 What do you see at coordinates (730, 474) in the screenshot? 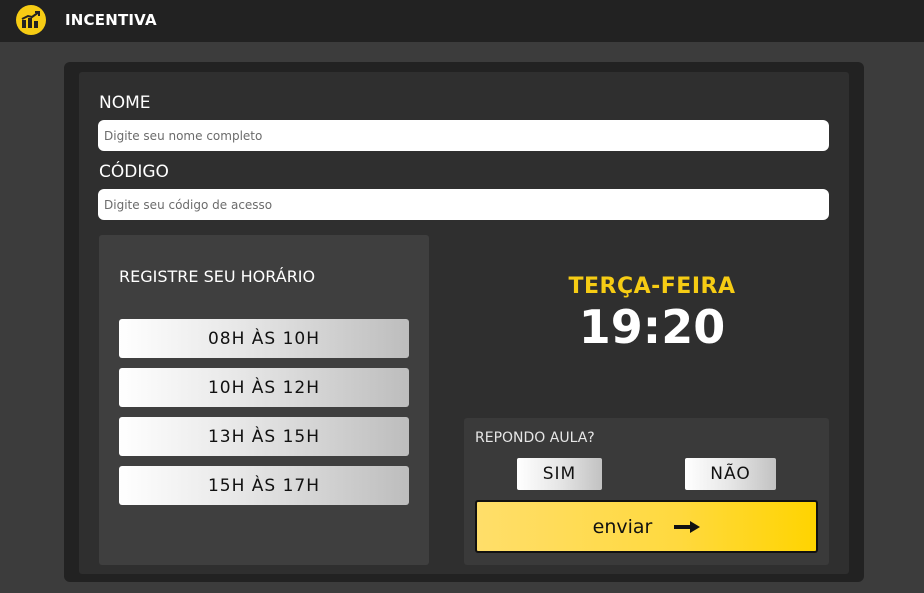
I see `no-button: NÃO` at bounding box center [730, 474].